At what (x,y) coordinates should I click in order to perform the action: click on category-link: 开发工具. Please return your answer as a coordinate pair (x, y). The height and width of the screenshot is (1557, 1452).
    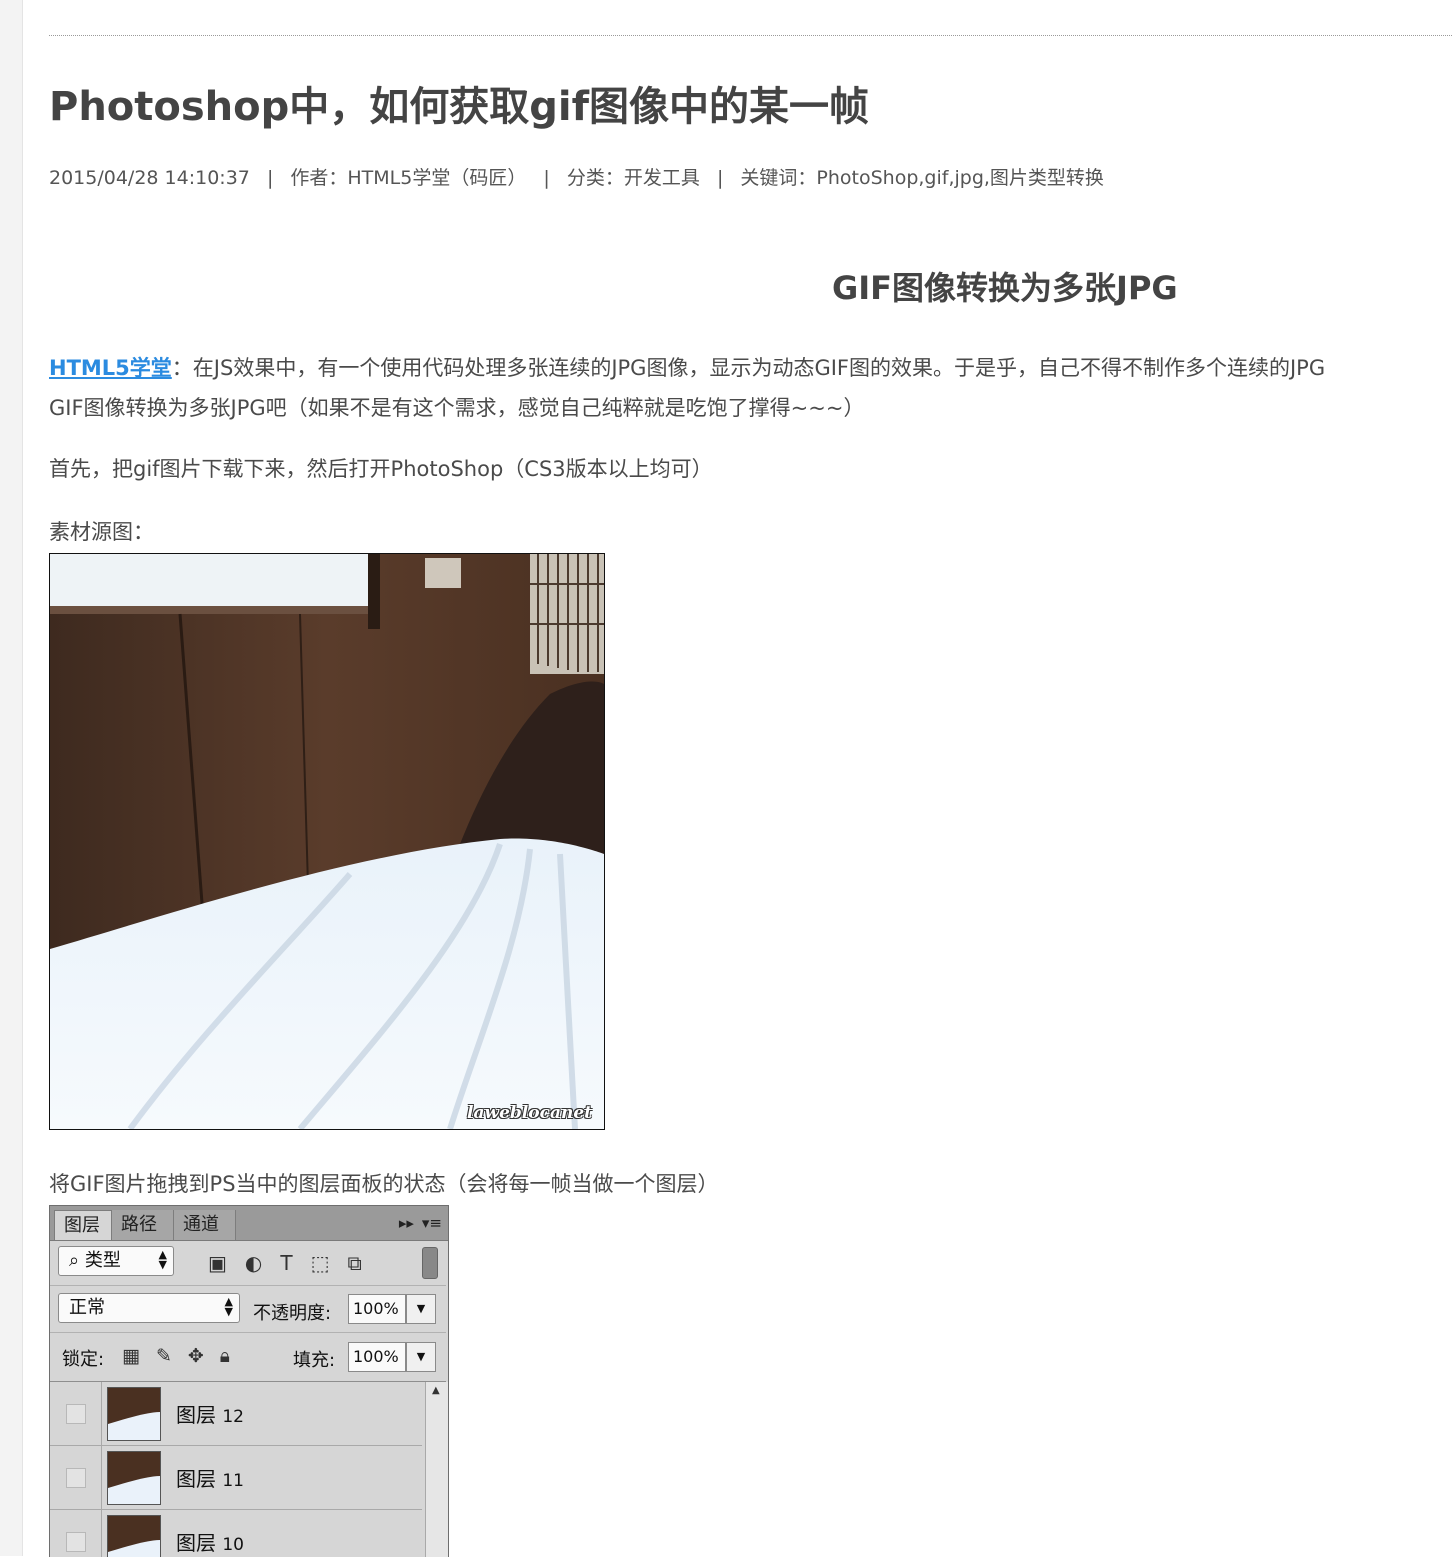
    Looking at the image, I should click on (662, 178).